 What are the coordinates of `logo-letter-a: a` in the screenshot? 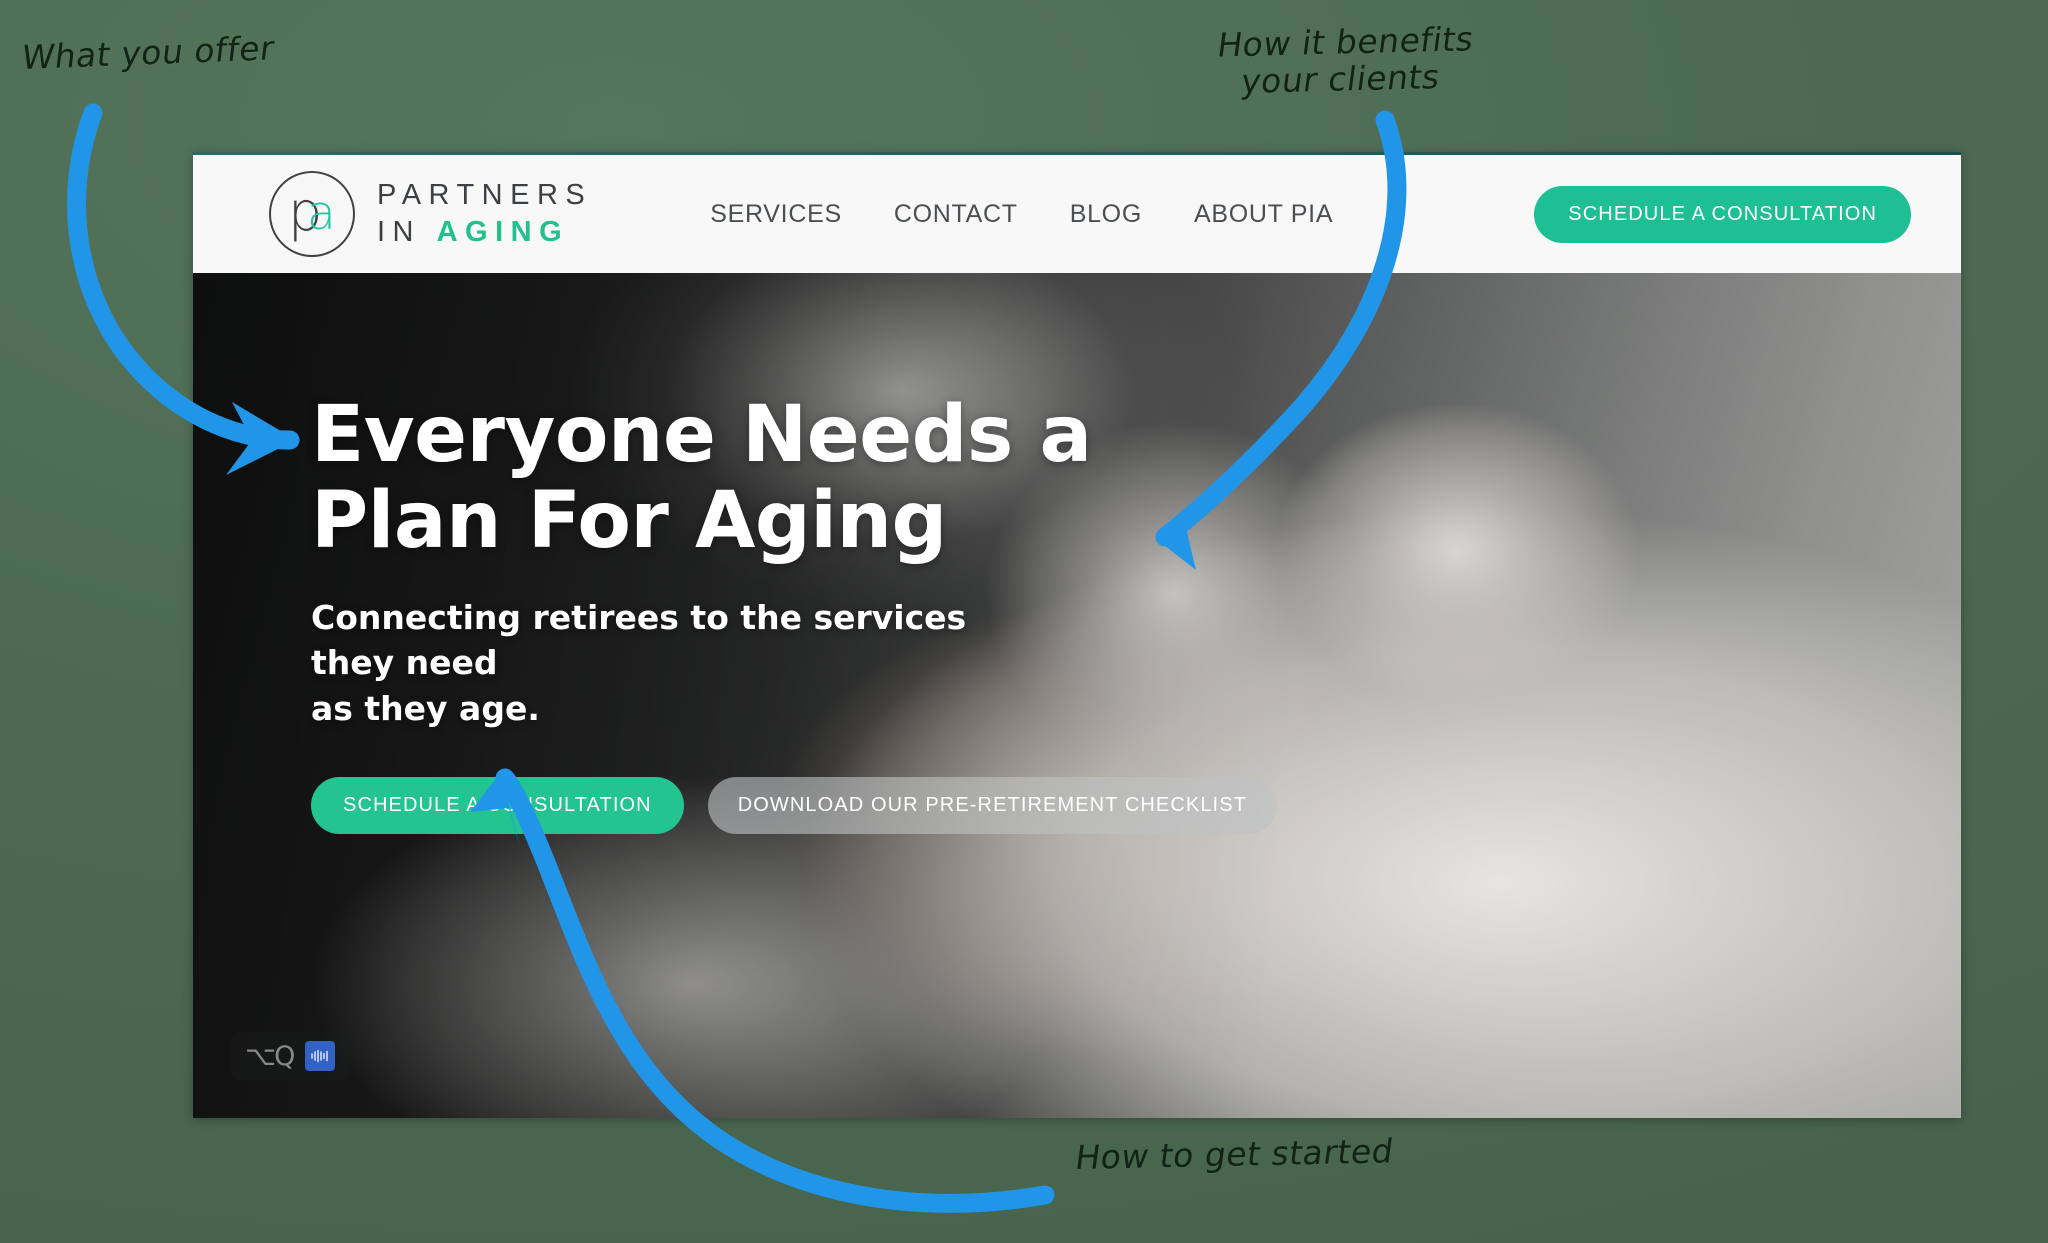 It's located at (321, 213).